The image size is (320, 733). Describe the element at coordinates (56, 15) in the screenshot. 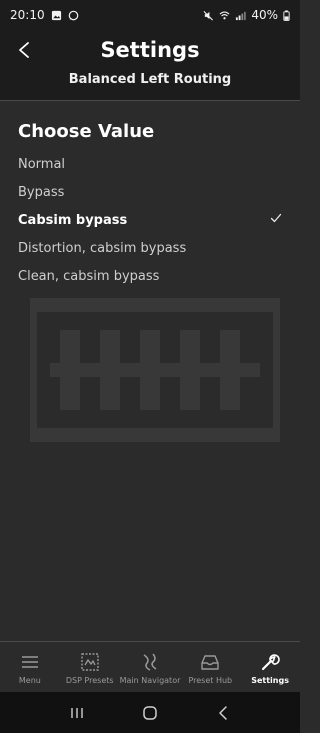

I see `gallery-icon` at that location.